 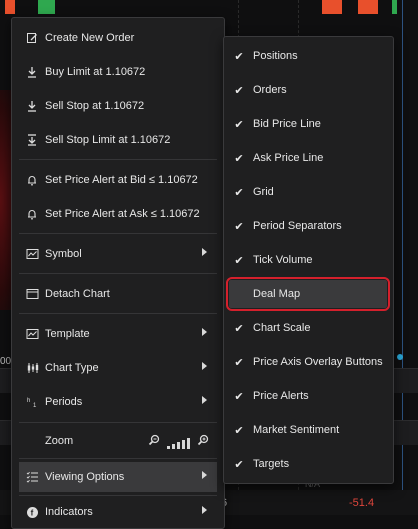 I want to click on menu-item-price-alert-bid: Set Price Alert at Bid ≤ 1.10672, so click(x=118, y=180).